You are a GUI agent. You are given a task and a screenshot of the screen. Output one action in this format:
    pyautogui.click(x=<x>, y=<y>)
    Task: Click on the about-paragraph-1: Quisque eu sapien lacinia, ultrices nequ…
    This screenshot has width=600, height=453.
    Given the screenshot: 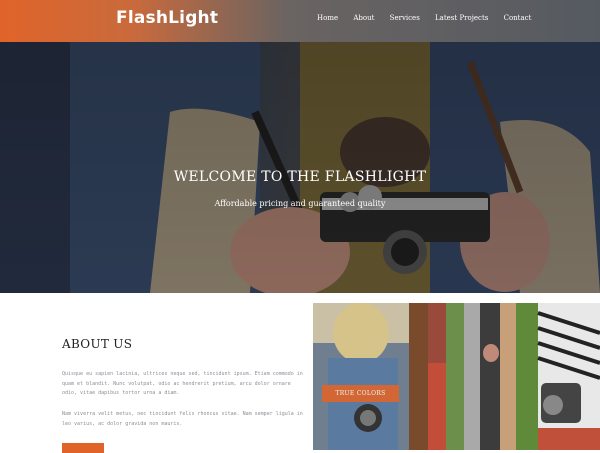 What is the action you would take?
    pyautogui.click(x=182, y=383)
    